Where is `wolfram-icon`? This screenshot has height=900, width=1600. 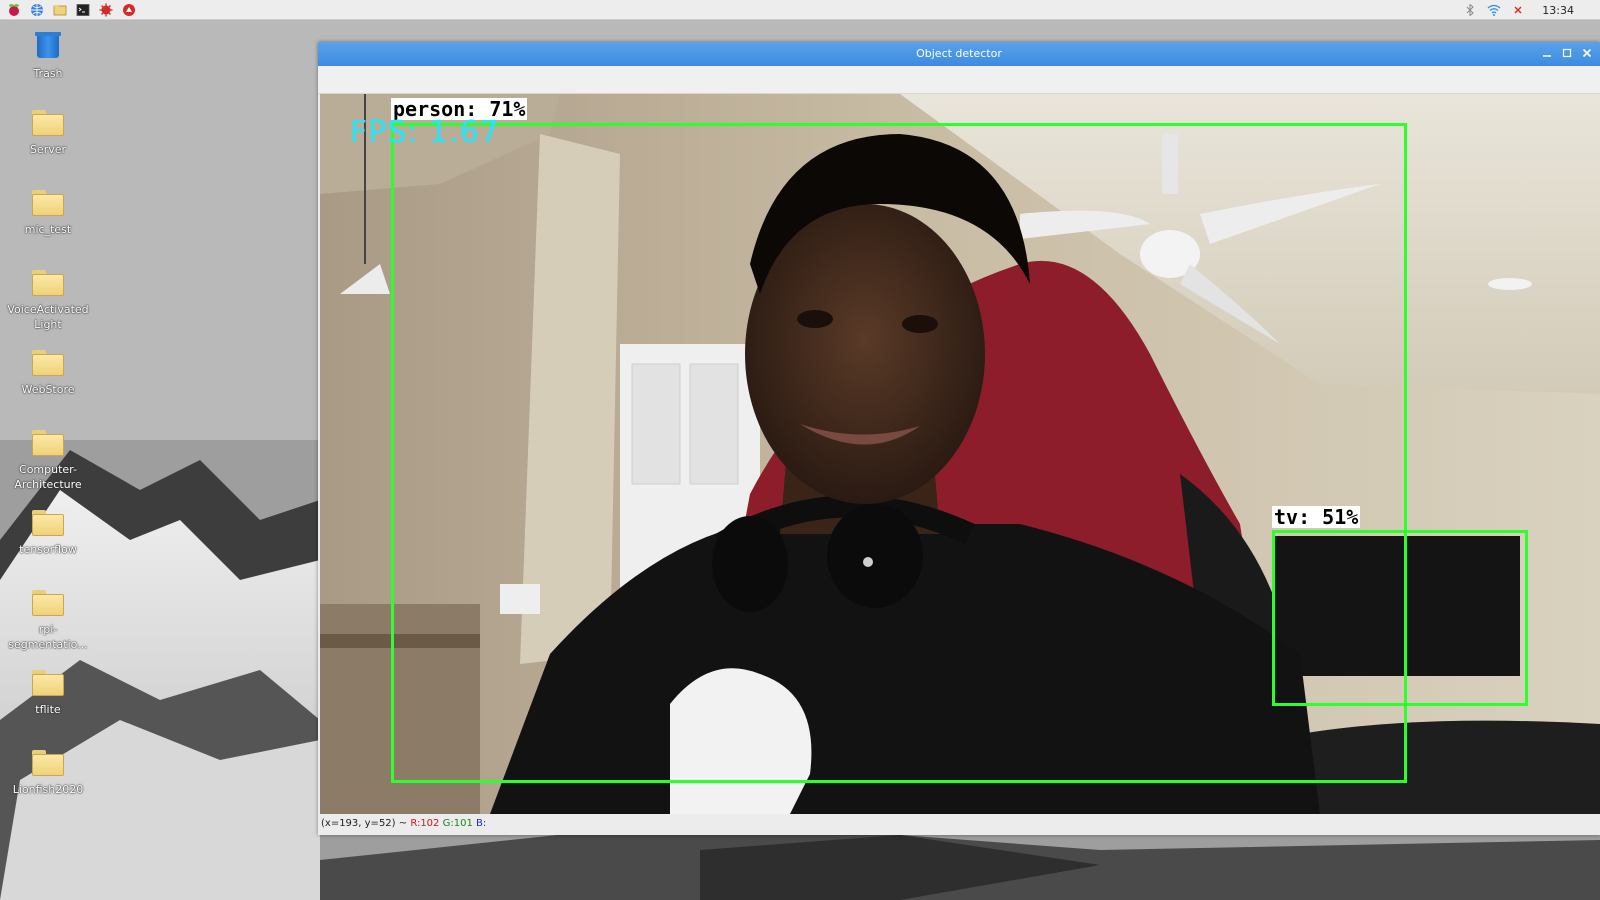 wolfram-icon is located at coordinates (129, 10).